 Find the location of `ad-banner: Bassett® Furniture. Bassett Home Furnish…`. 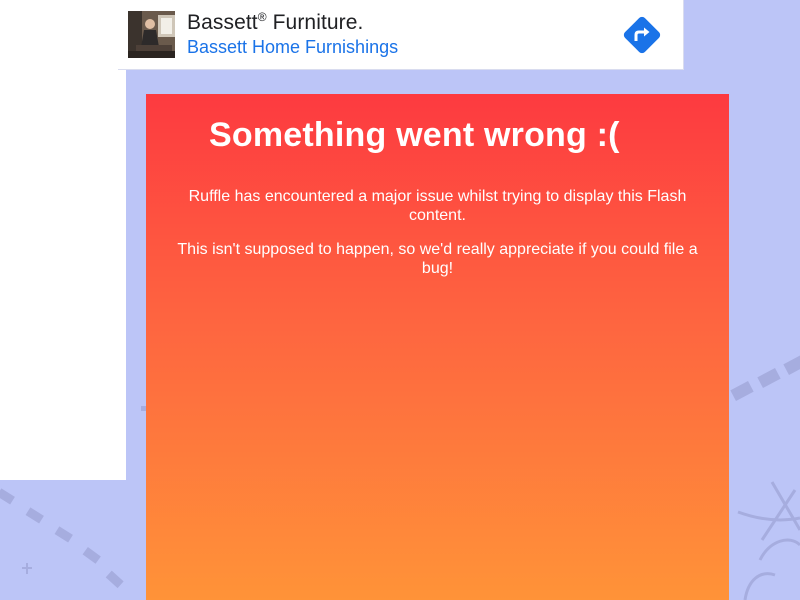

ad-banner: Bassett® Furniture. Bassett Home Furnish… is located at coordinates (401, 35).